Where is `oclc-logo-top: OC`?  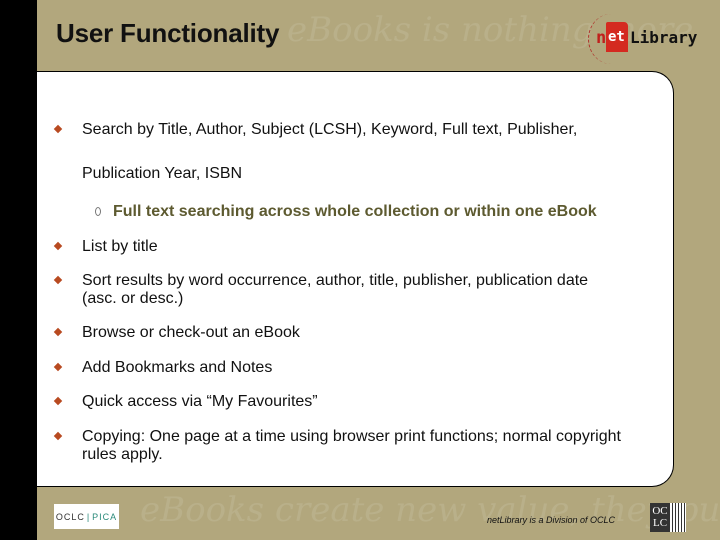
oclc-logo-top: OC is located at coordinates (660, 511).